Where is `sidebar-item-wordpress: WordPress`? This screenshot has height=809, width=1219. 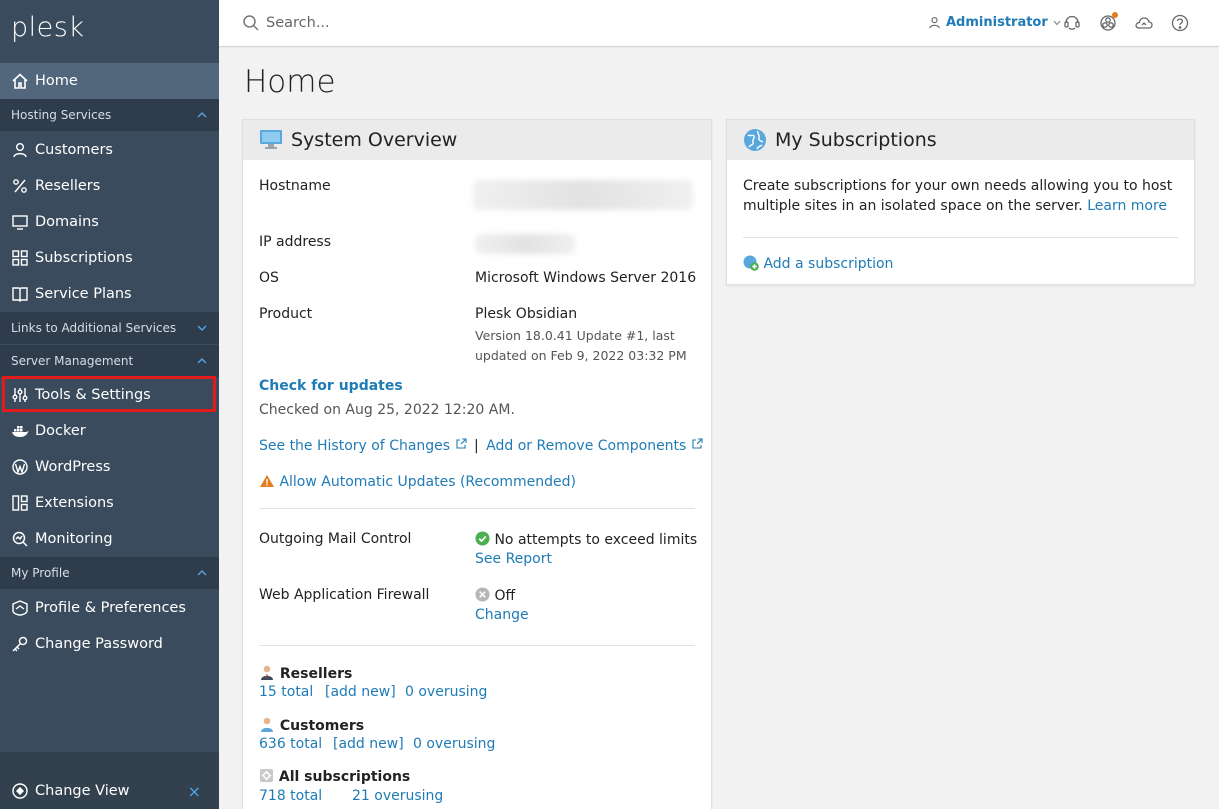 sidebar-item-wordpress: WordPress is located at coordinates (109, 467).